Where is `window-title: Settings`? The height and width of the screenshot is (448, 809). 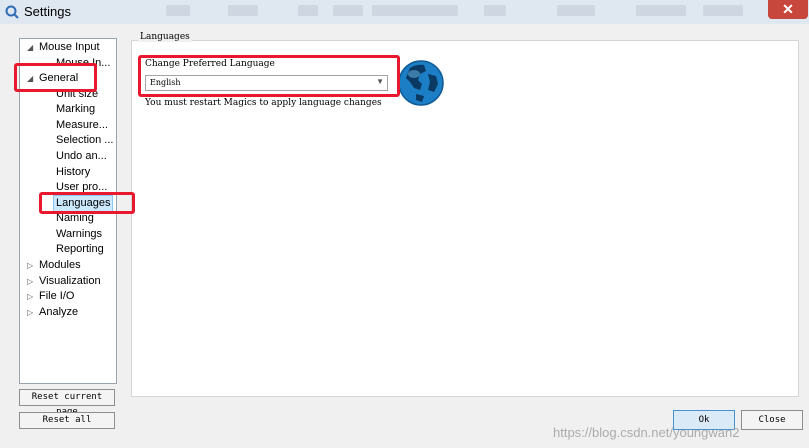 window-title: Settings is located at coordinates (47, 11).